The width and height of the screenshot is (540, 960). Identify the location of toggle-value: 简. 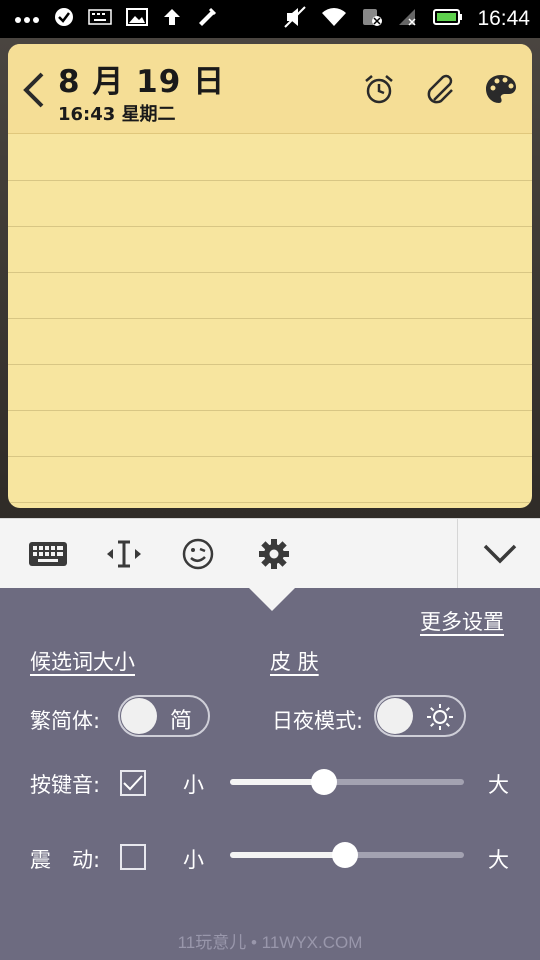
(181, 721).